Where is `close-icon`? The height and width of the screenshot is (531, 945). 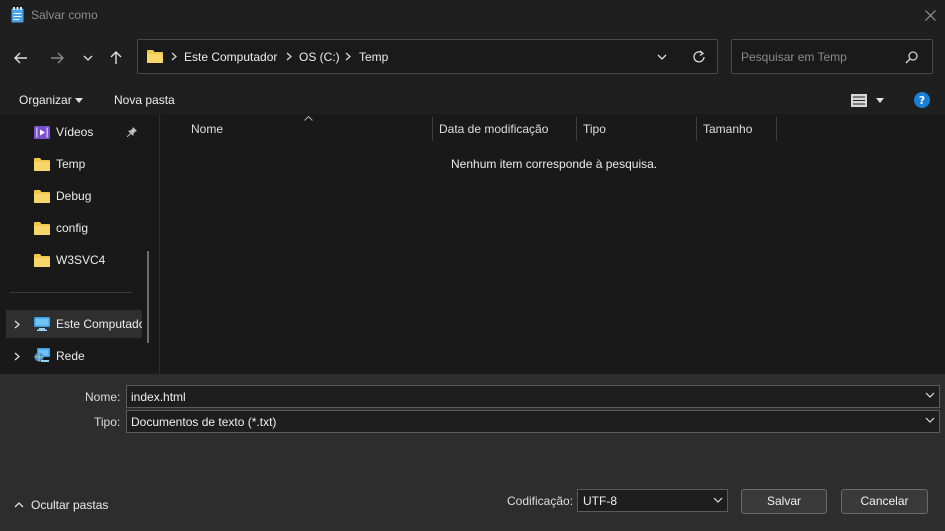
close-icon is located at coordinates (930, 15).